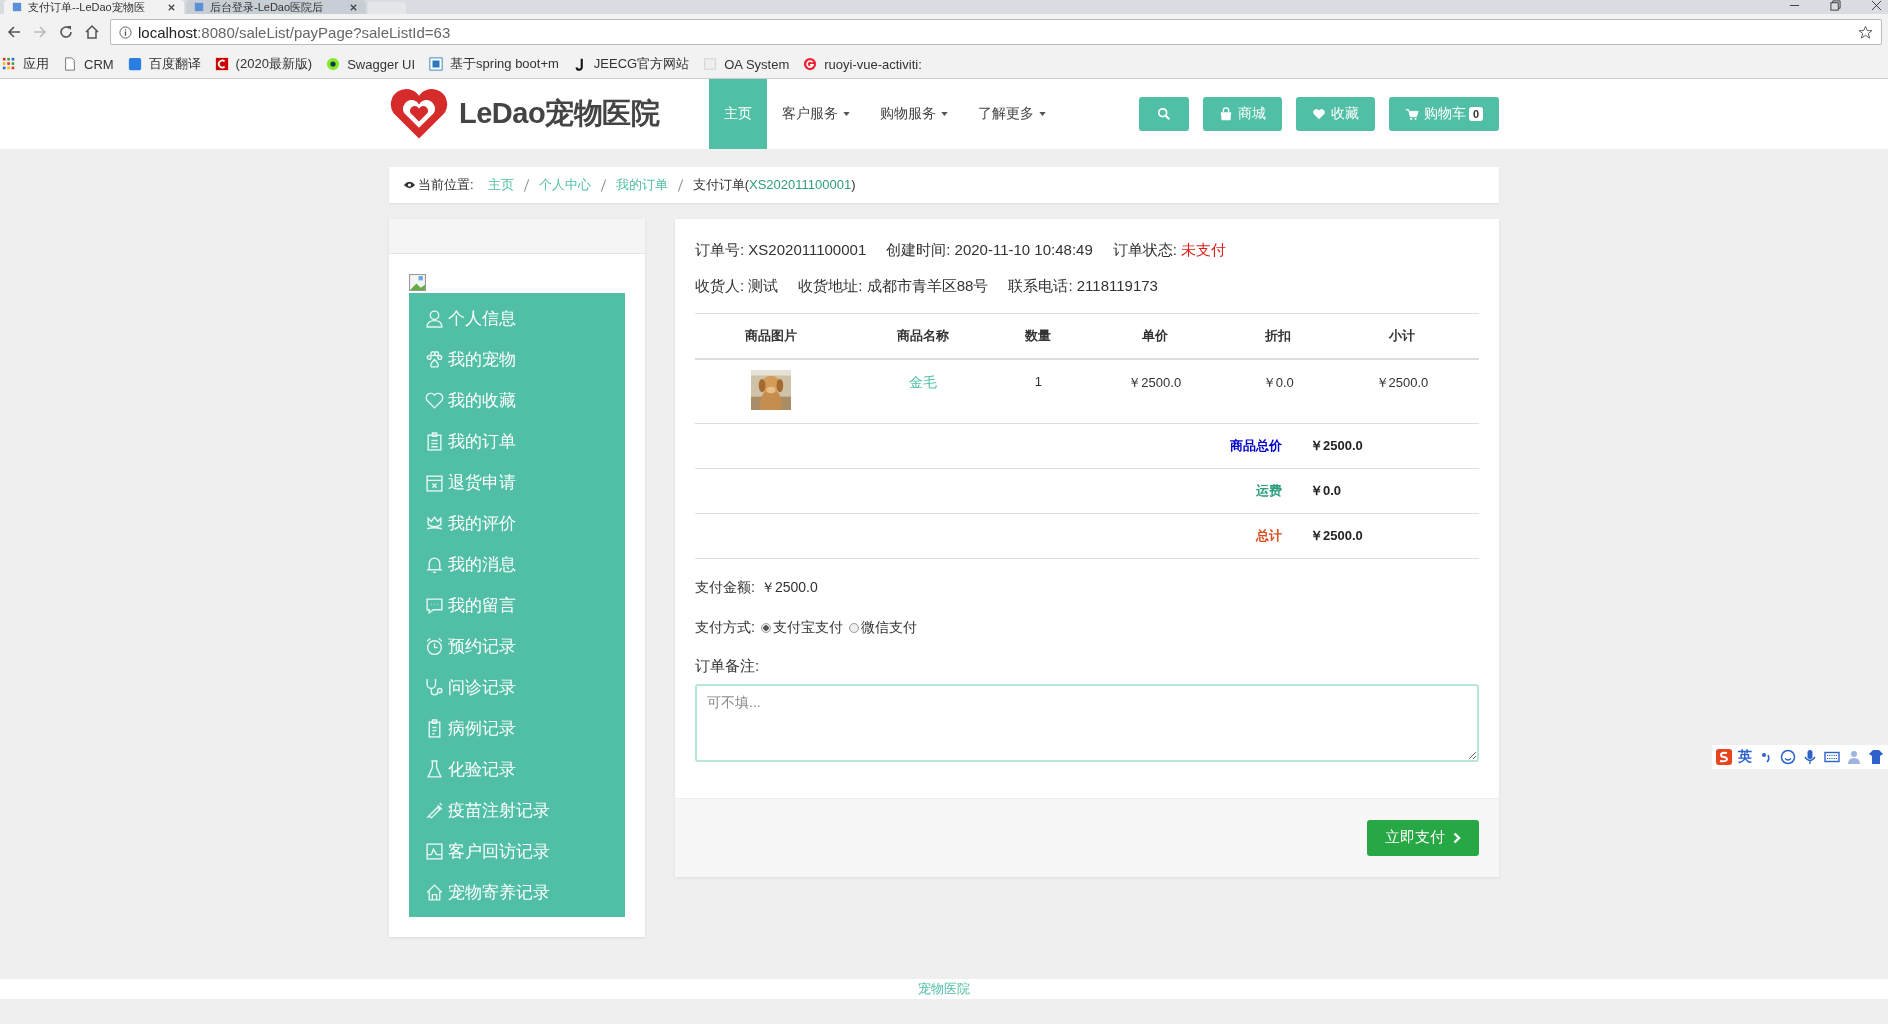 The height and width of the screenshot is (1024, 1888). What do you see at coordinates (559, 114) in the screenshot?
I see `logo-text: LeDao宠物医院` at bounding box center [559, 114].